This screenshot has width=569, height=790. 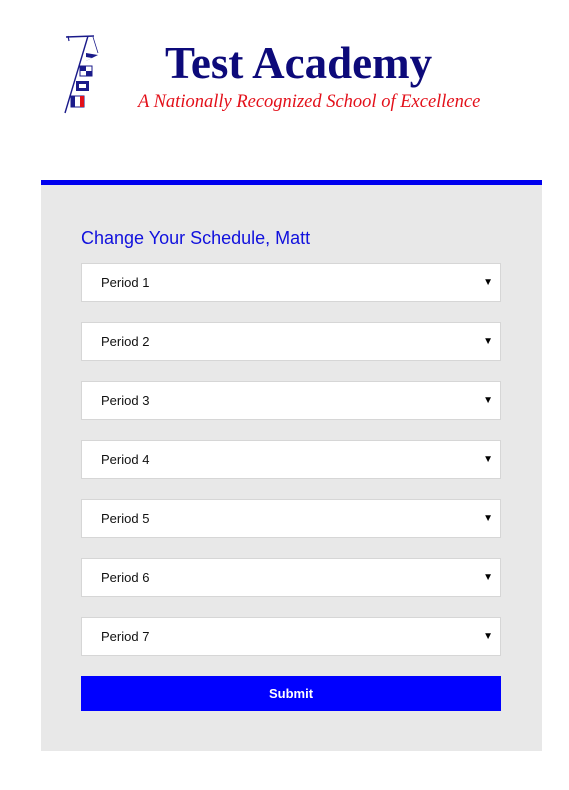 What do you see at coordinates (125, 282) in the screenshot?
I see `period-1-selected-value: Period 1` at bounding box center [125, 282].